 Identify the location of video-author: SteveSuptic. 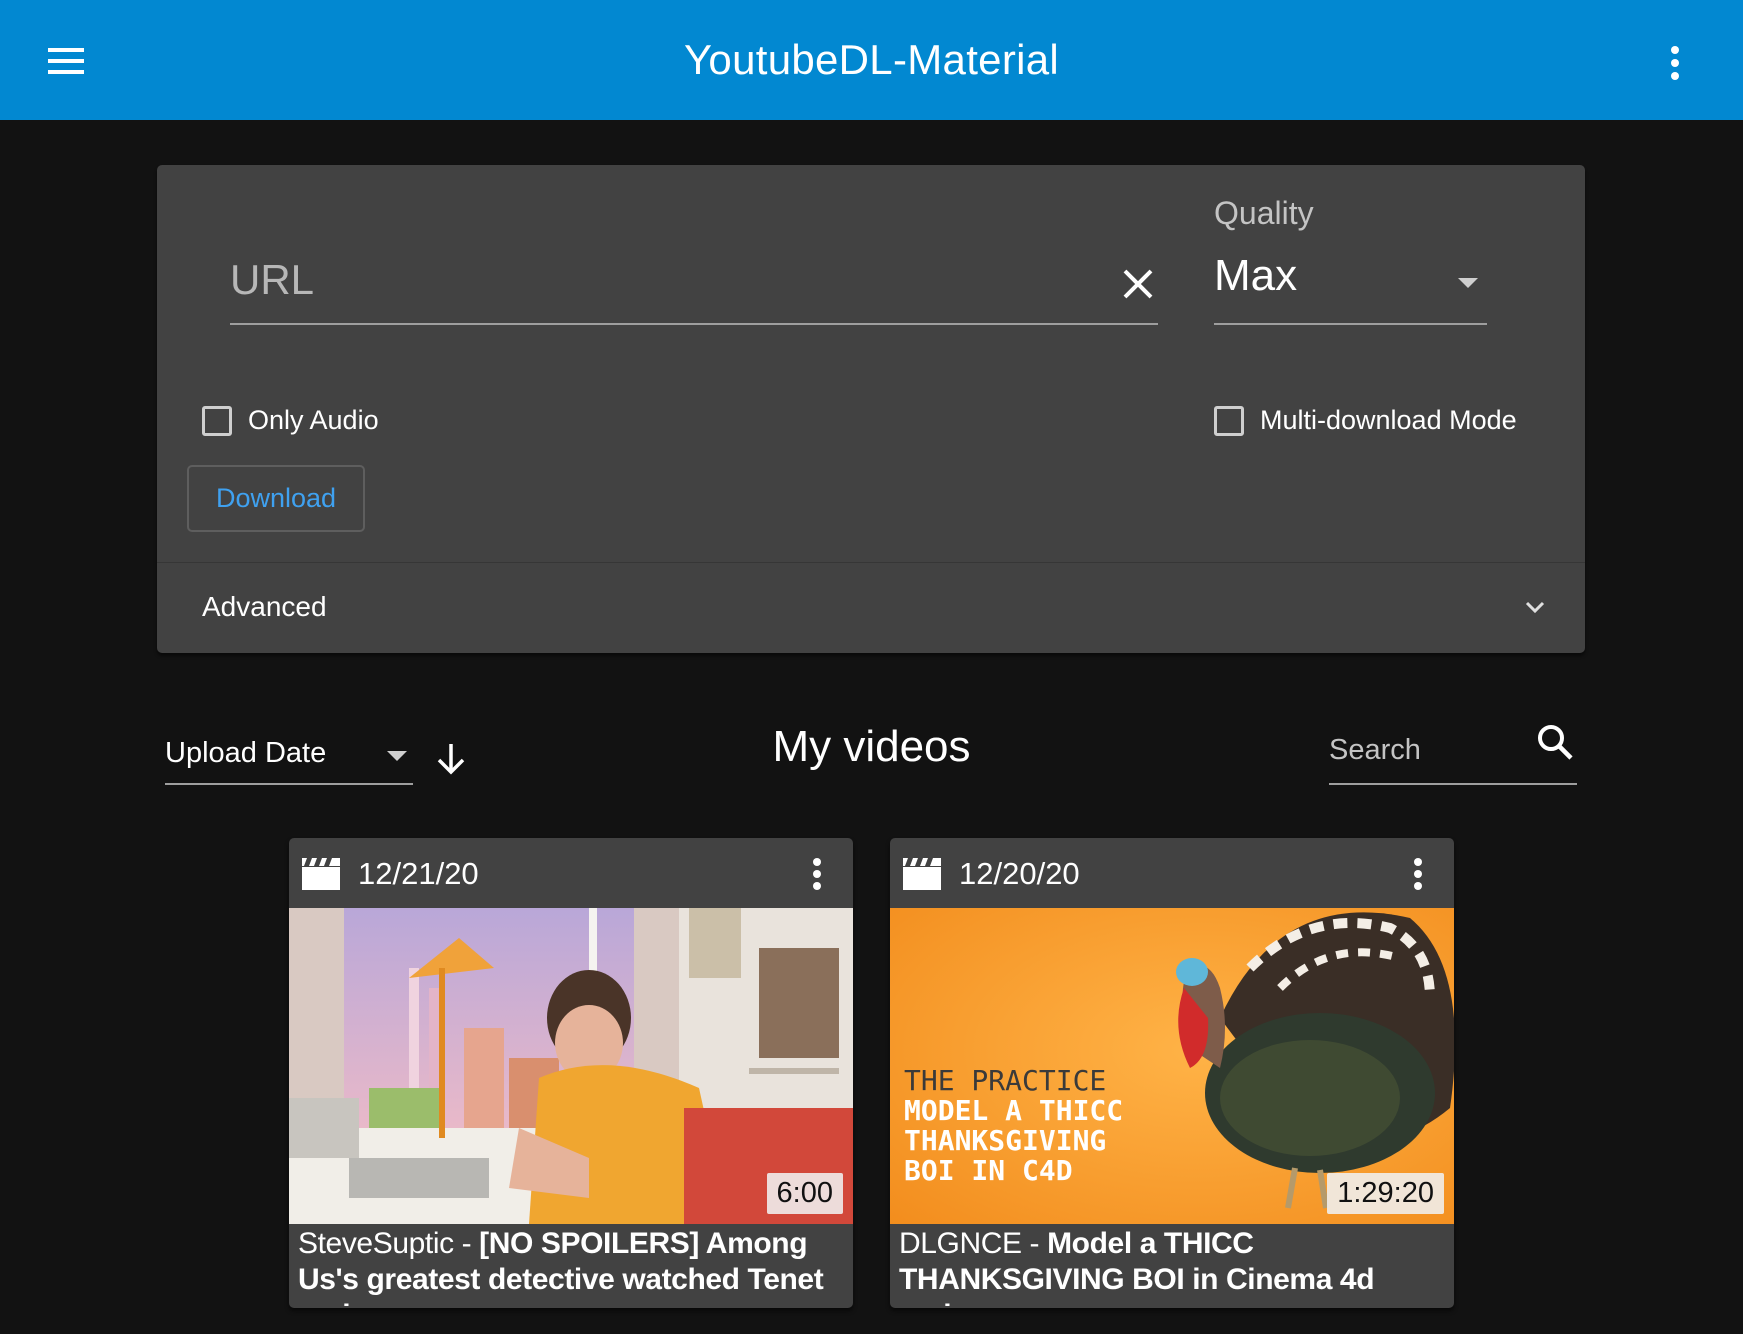
(376, 1243).